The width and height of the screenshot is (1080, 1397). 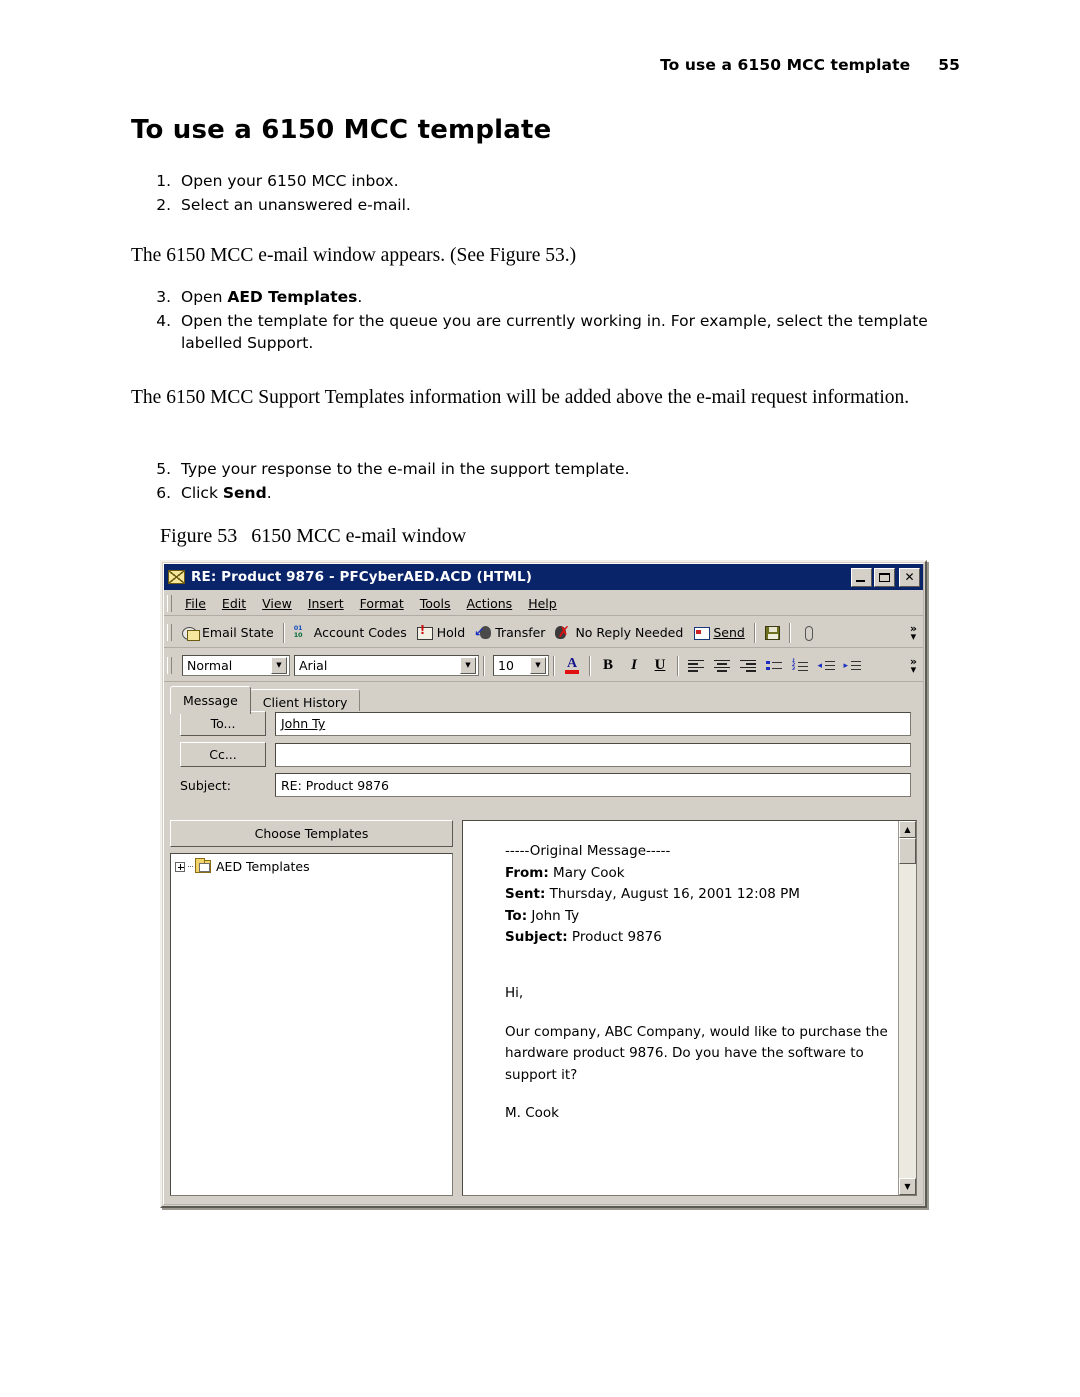 I want to click on bulleted-list-button, so click(x=774, y=666).